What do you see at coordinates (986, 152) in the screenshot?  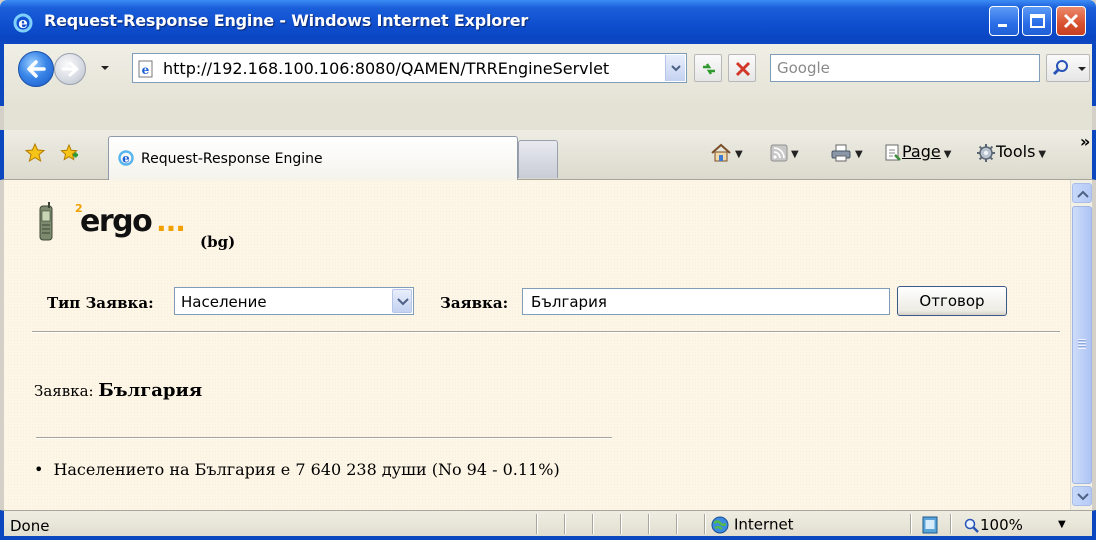 I see `gear-icon` at bounding box center [986, 152].